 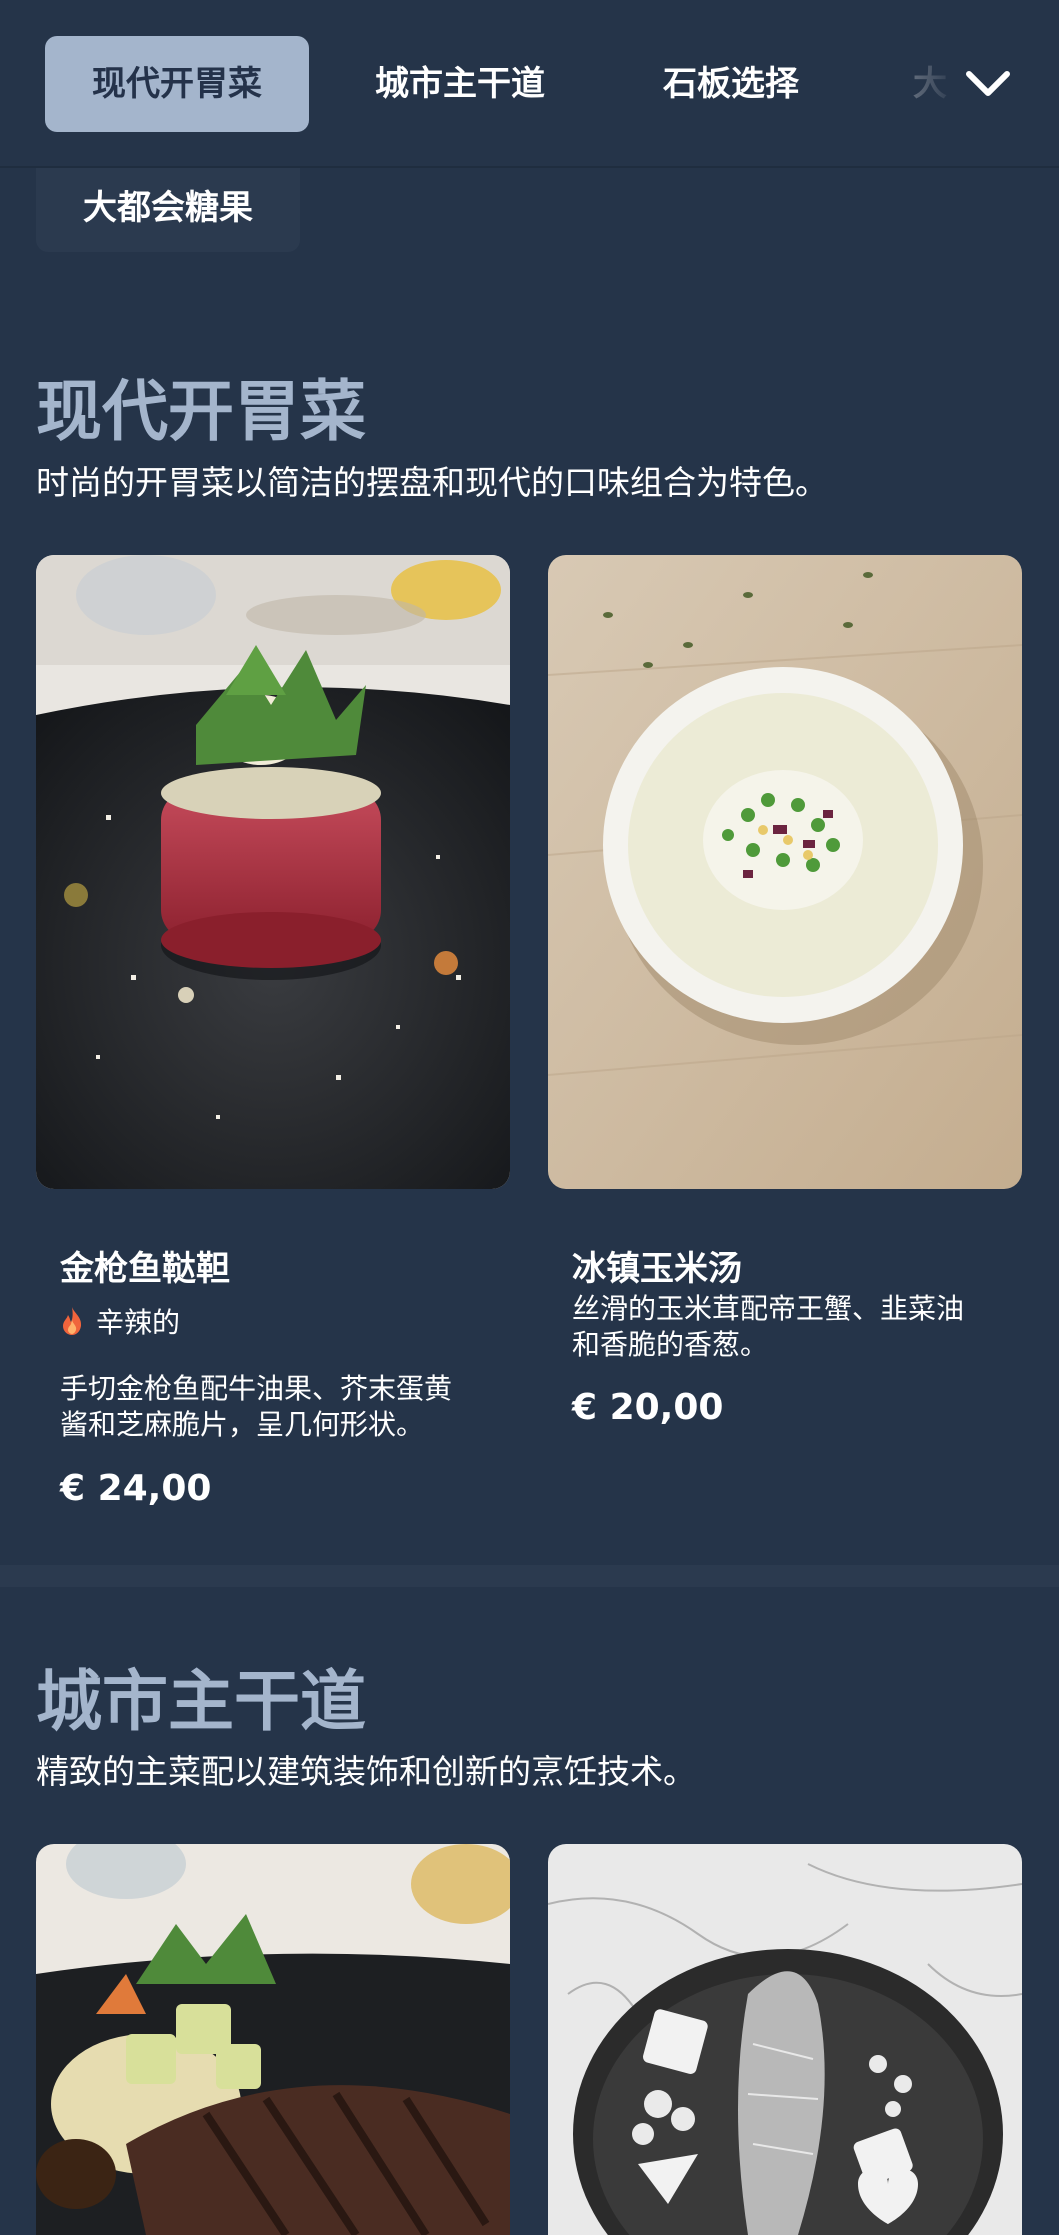 I want to click on dish-tag-spicy: 辛辣的, so click(x=120, y=1321).